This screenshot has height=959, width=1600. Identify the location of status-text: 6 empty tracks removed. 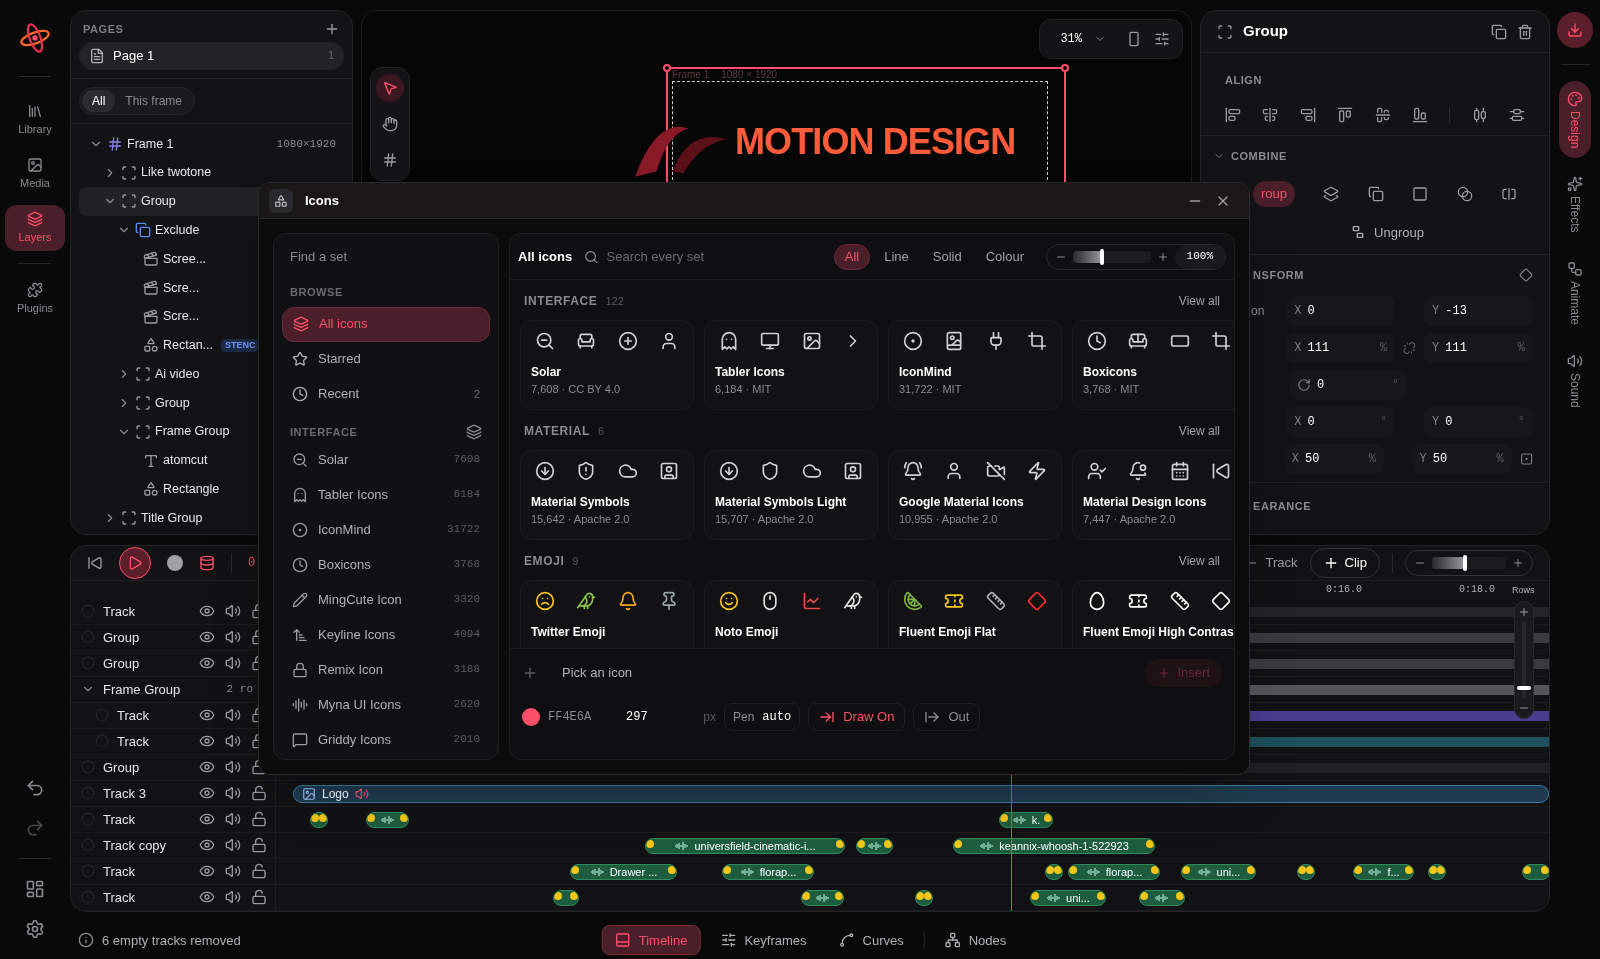
(171, 940).